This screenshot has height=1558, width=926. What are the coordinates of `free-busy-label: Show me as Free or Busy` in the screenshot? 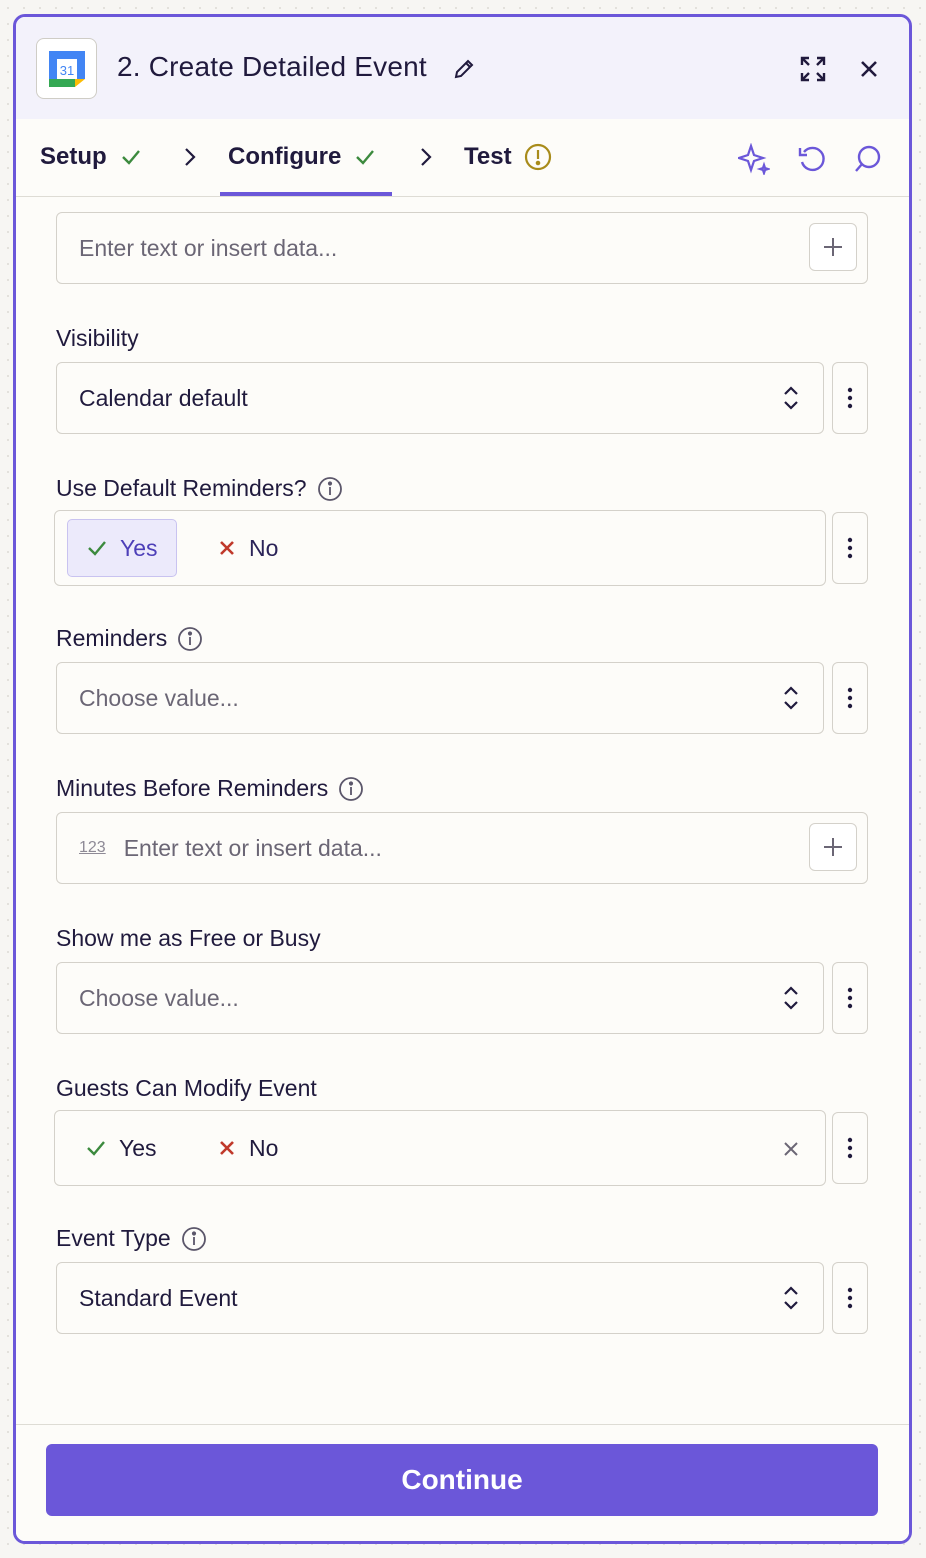 It's located at (188, 938).